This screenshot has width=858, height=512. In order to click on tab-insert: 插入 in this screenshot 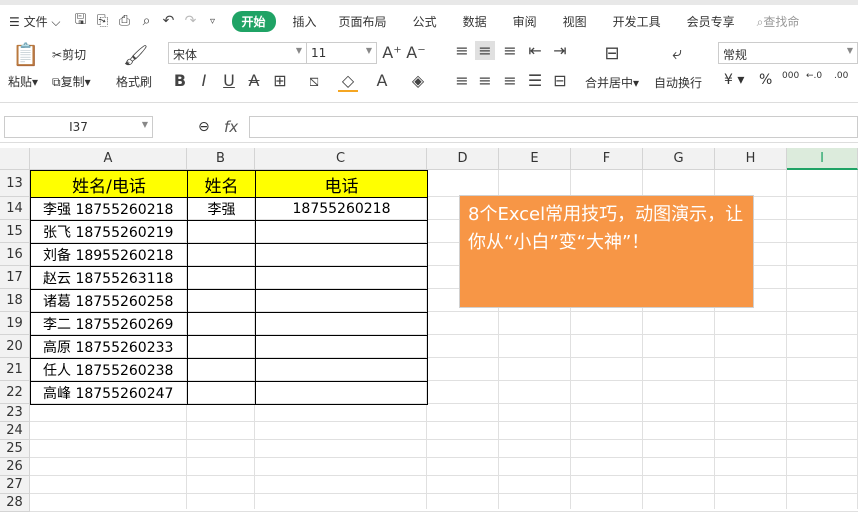, I will do `click(305, 21)`.